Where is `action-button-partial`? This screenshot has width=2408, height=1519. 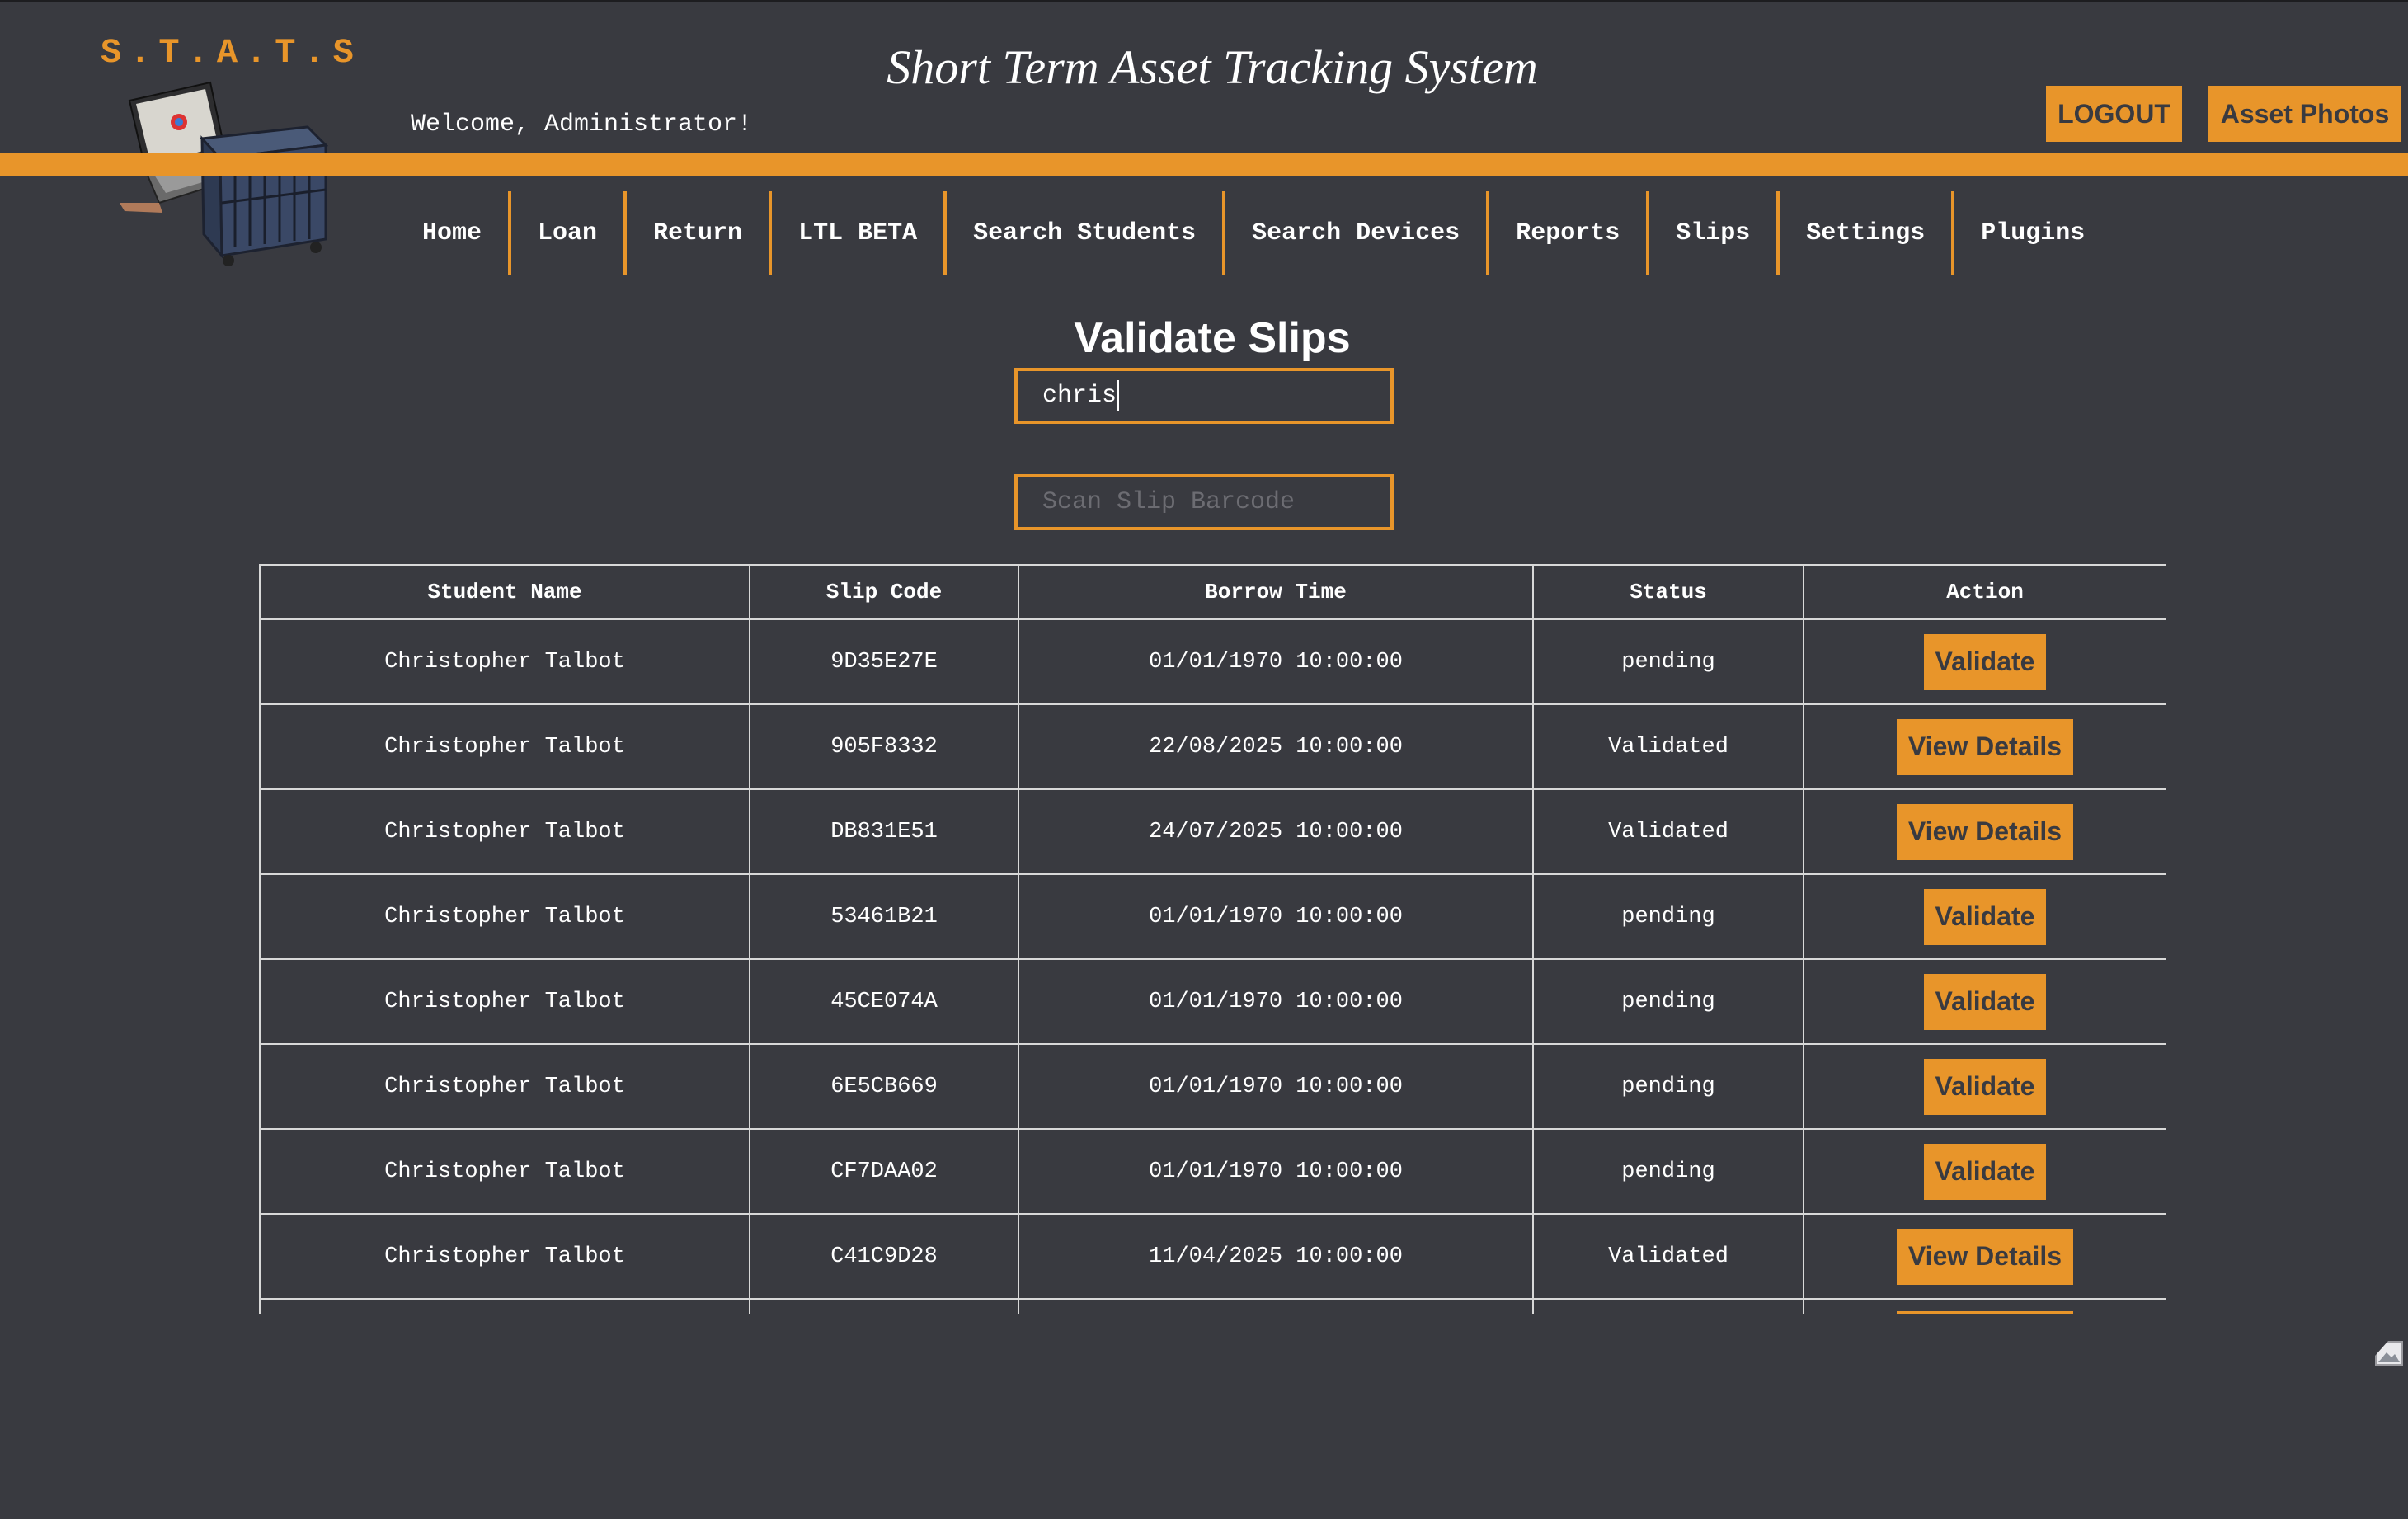
action-button-partial is located at coordinates (1985, 1313).